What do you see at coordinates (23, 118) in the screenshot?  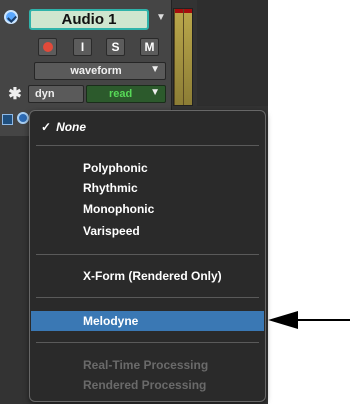 I see `timebase-icon` at bounding box center [23, 118].